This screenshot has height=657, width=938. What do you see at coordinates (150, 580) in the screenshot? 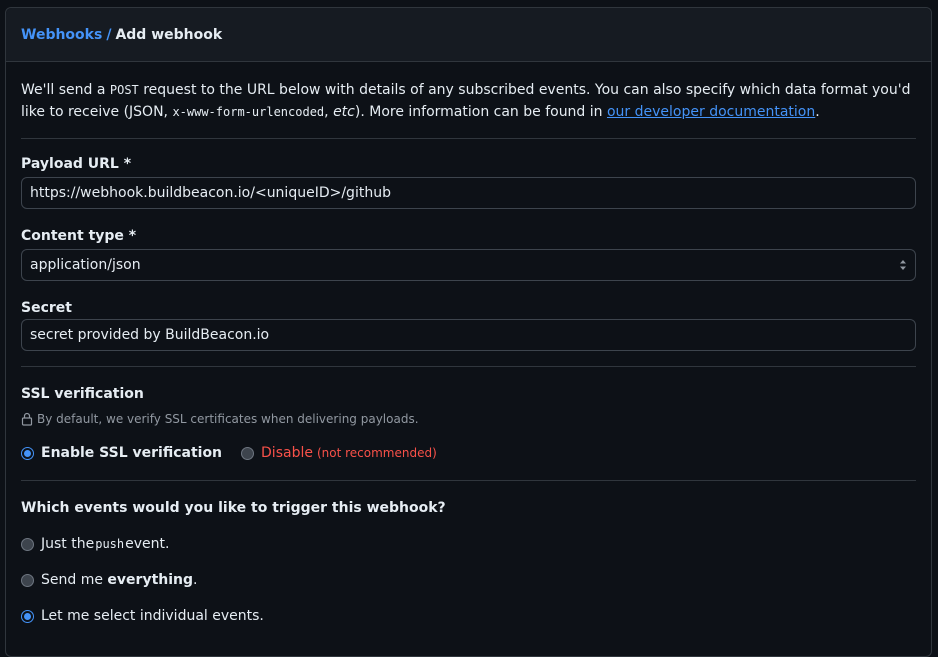
I see `event-everything-strong: everything` at bounding box center [150, 580].